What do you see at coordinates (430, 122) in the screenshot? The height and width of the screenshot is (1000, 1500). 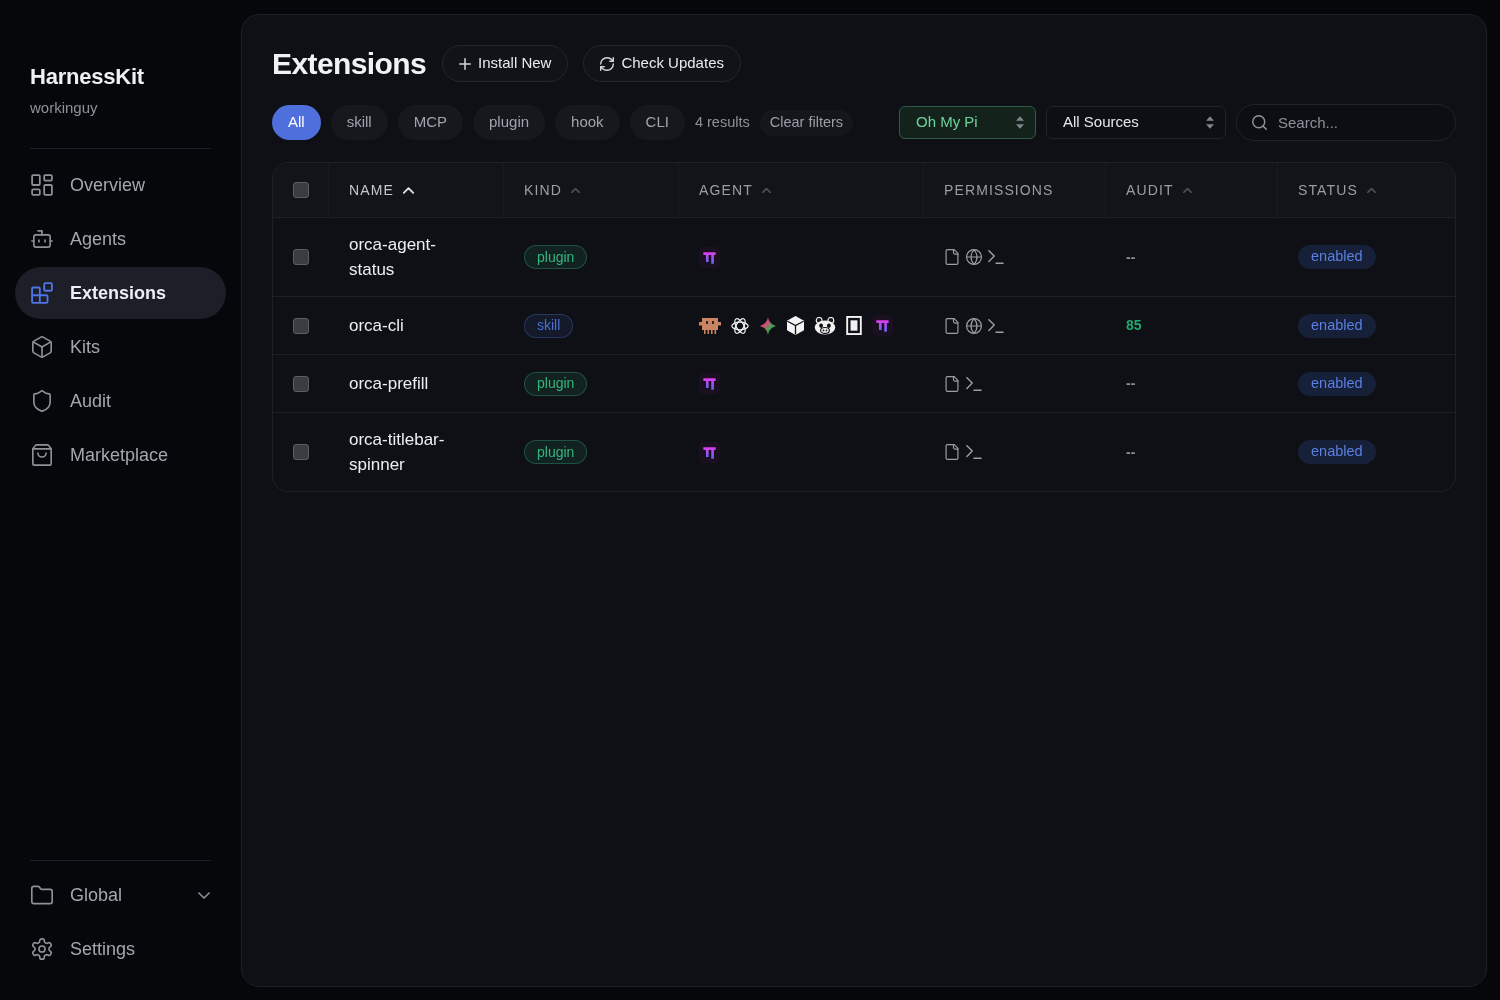 I see `filter-chip: MCP` at bounding box center [430, 122].